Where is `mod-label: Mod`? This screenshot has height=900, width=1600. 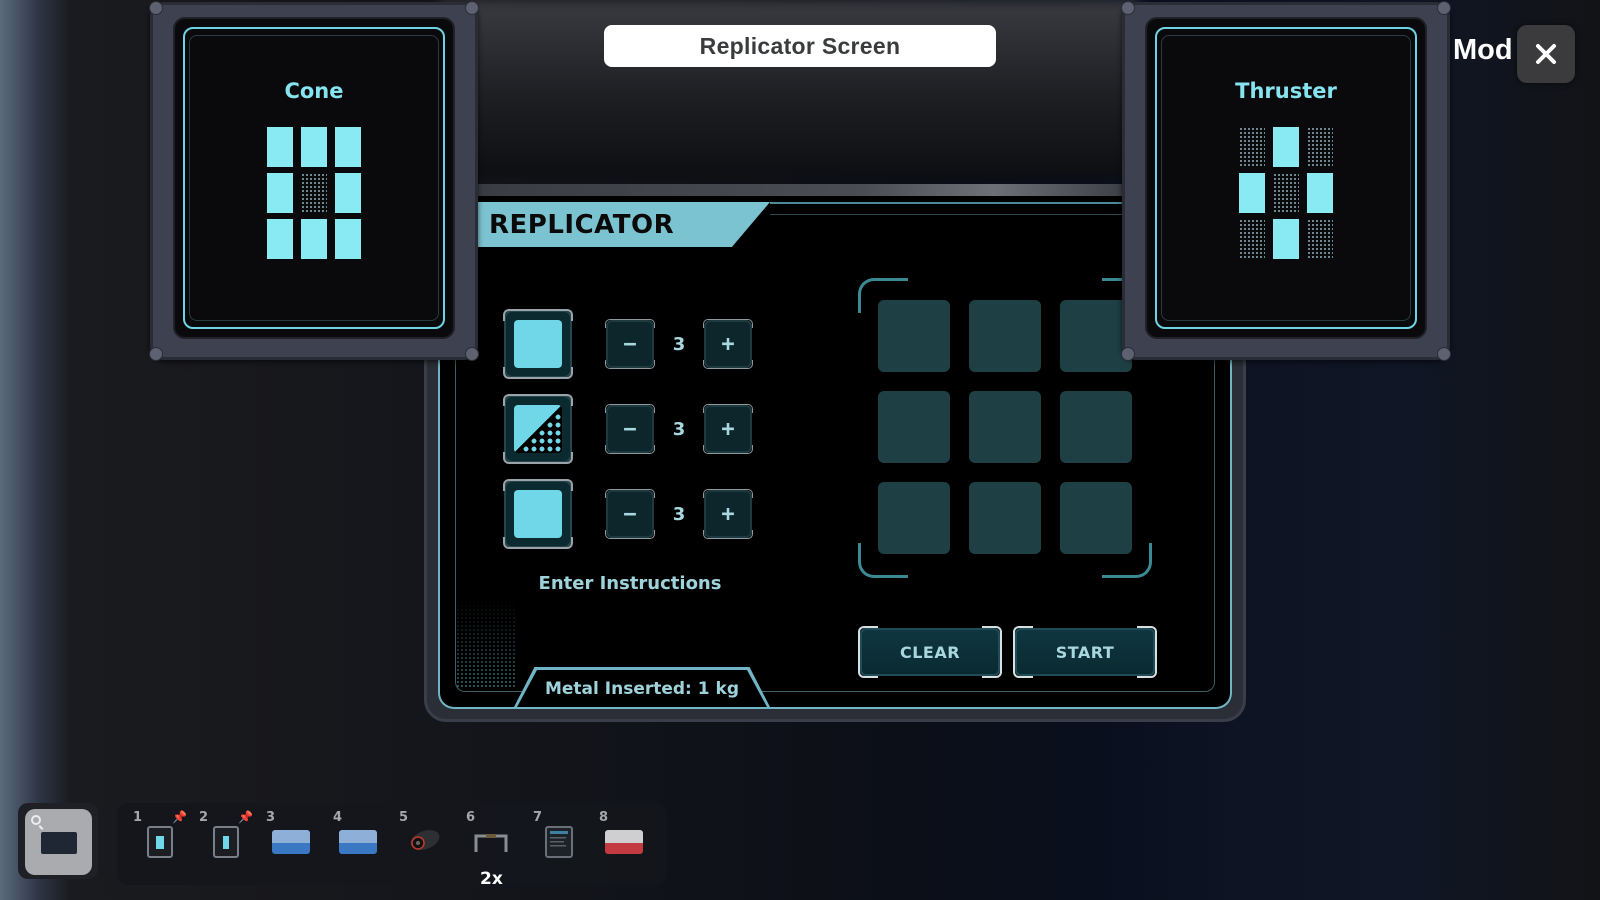
mod-label: Mod is located at coordinates (1483, 50).